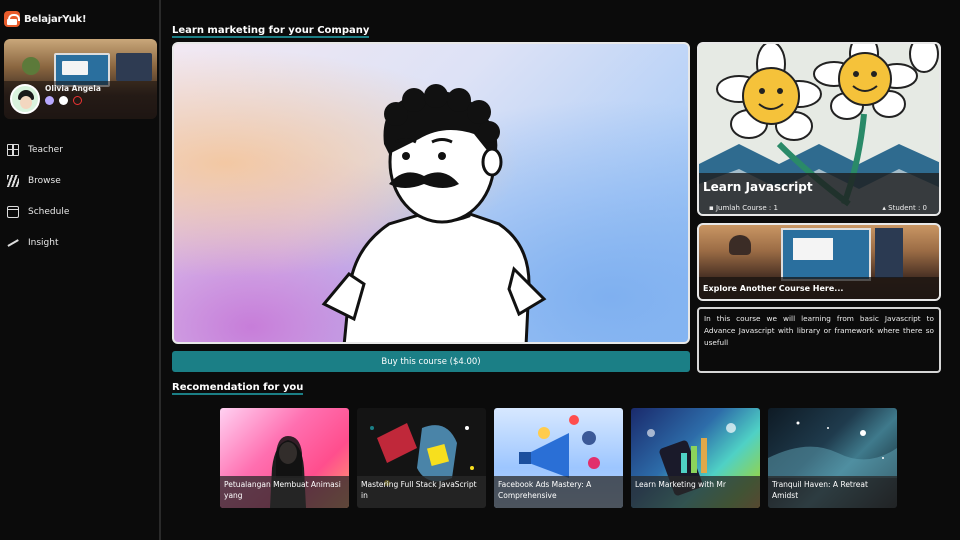 This screenshot has height=540, width=960. What do you see at coordinates (271, 31) in the screenshot?
I see `section-title: Learn marketing for your Company` at bounding box center [271, 31].